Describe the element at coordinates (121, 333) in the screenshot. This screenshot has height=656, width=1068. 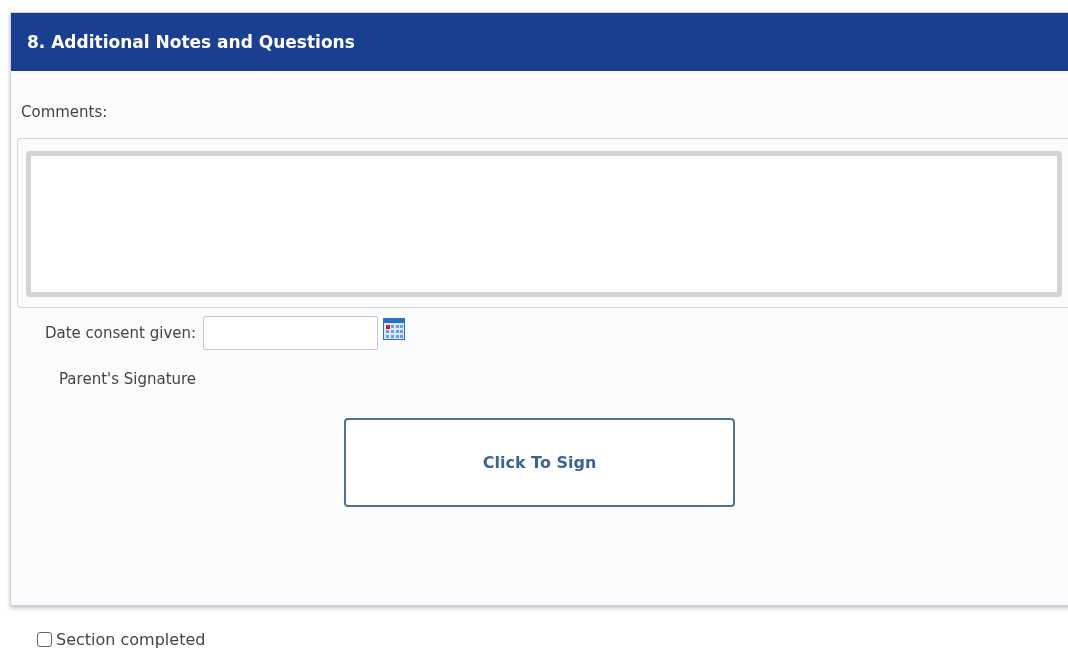
I see `date-consent-label: Date consent given:` at that location.